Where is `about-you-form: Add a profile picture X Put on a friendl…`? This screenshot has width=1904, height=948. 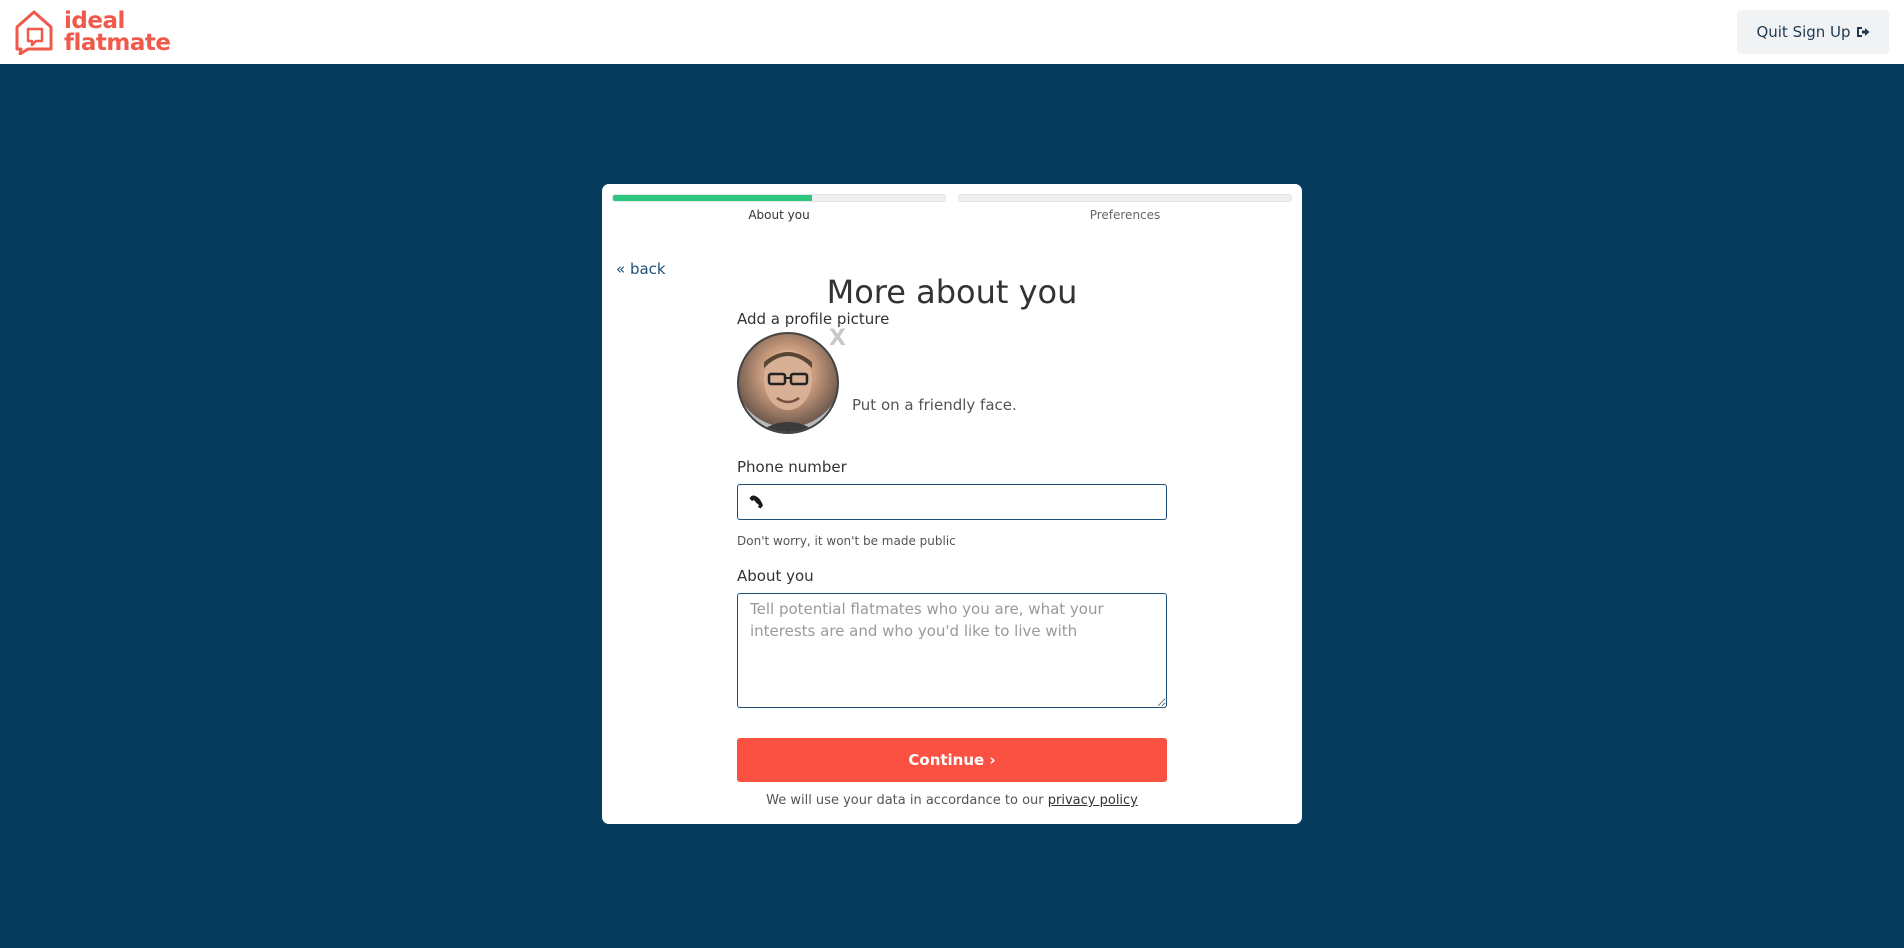 about-you-form: Add a profile picture X Put on a friendl… is located at coordinates (952, 559).